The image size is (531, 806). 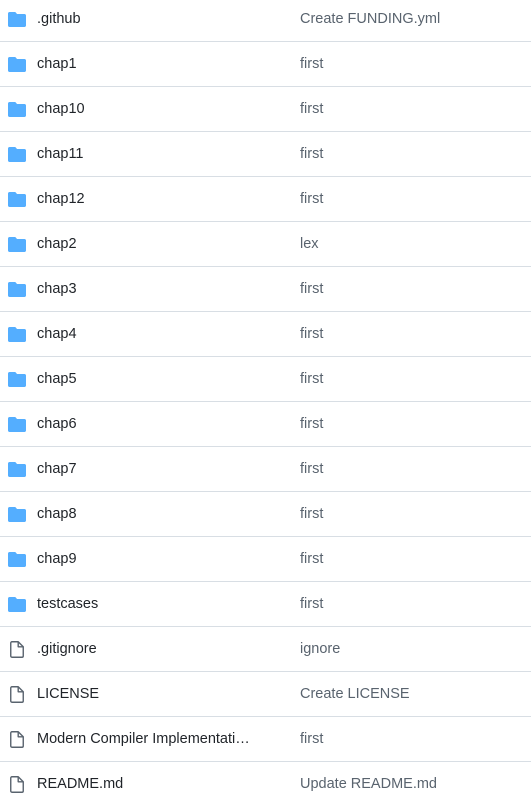 What do you see at coordinates (153, 334) in the screenshot?
I see `folder-name-link: chap4` at bounding box center [153, 334].